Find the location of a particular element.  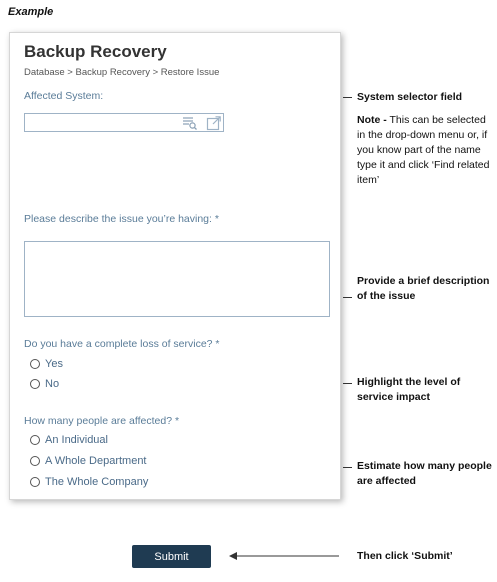

radio-label: No is located at coordinates (52, 384).